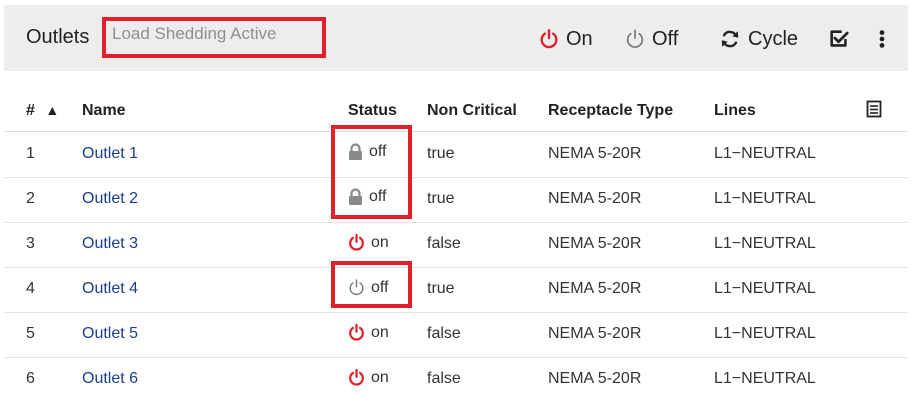  I want to click on select-mode-button, so click(842, 39).